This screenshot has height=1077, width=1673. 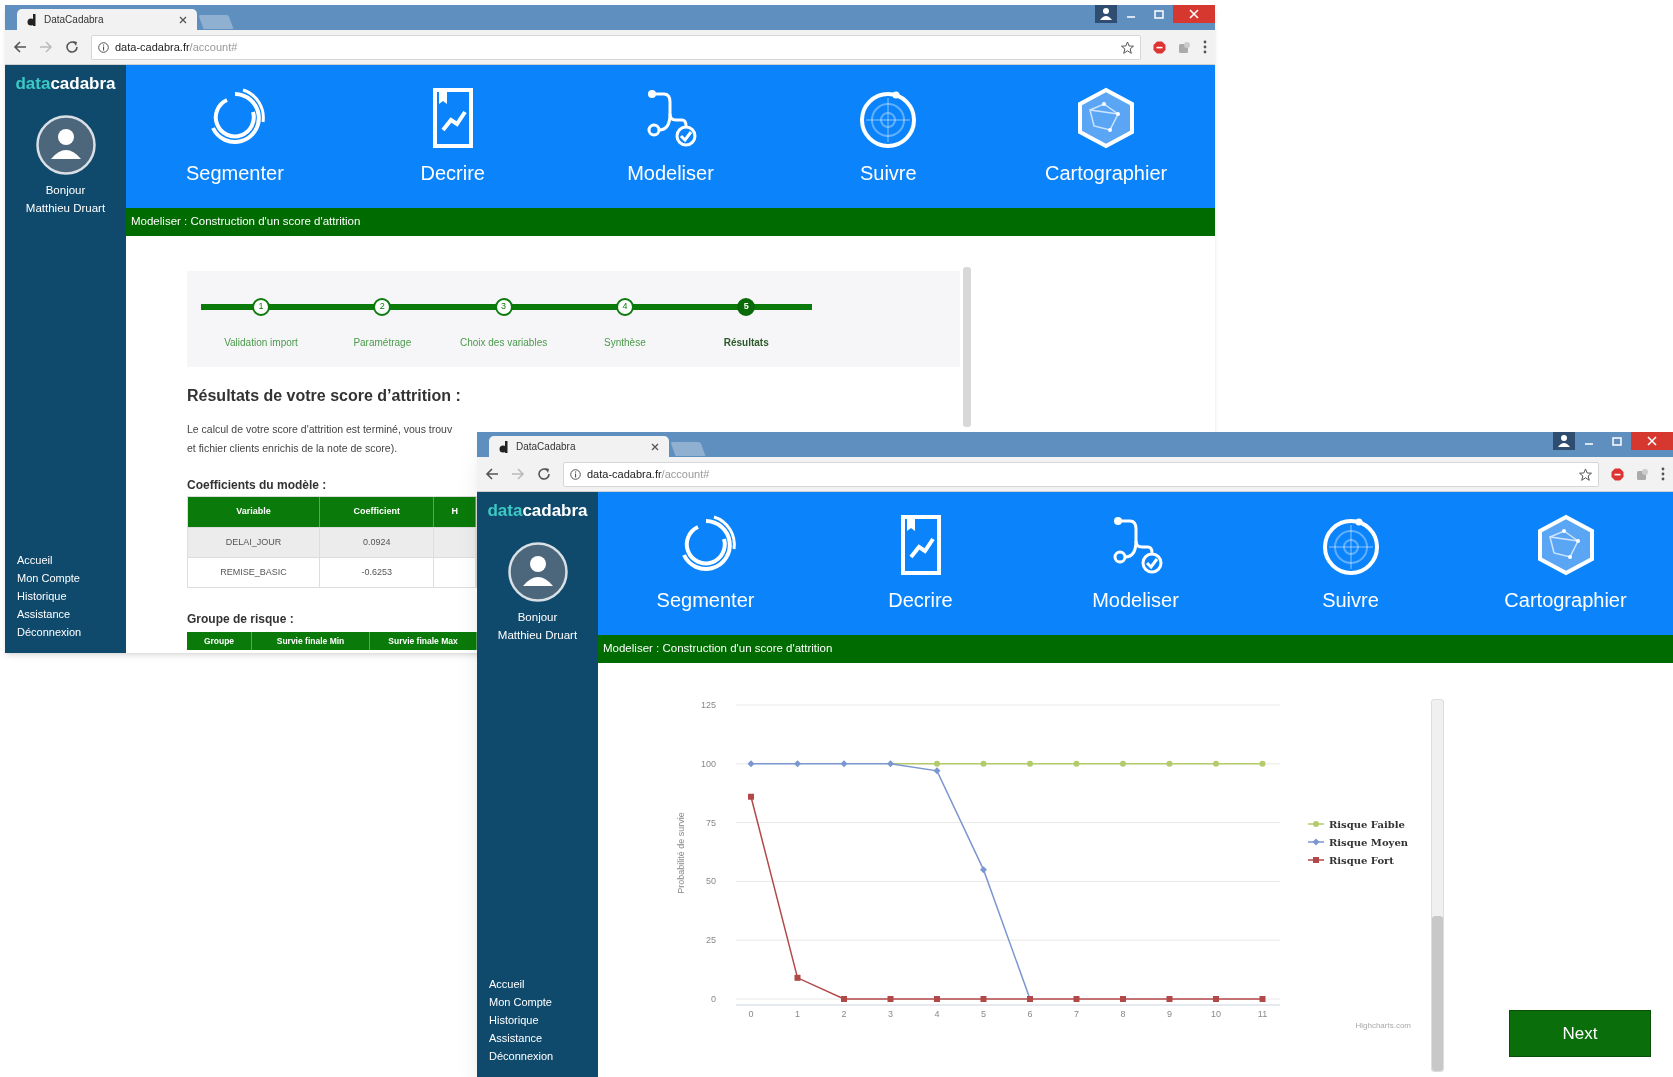 What do you see at coordinates (1123, 1014) in the screenshot?
I see `axis-label: 8` at bounding box center [1123, 1014].